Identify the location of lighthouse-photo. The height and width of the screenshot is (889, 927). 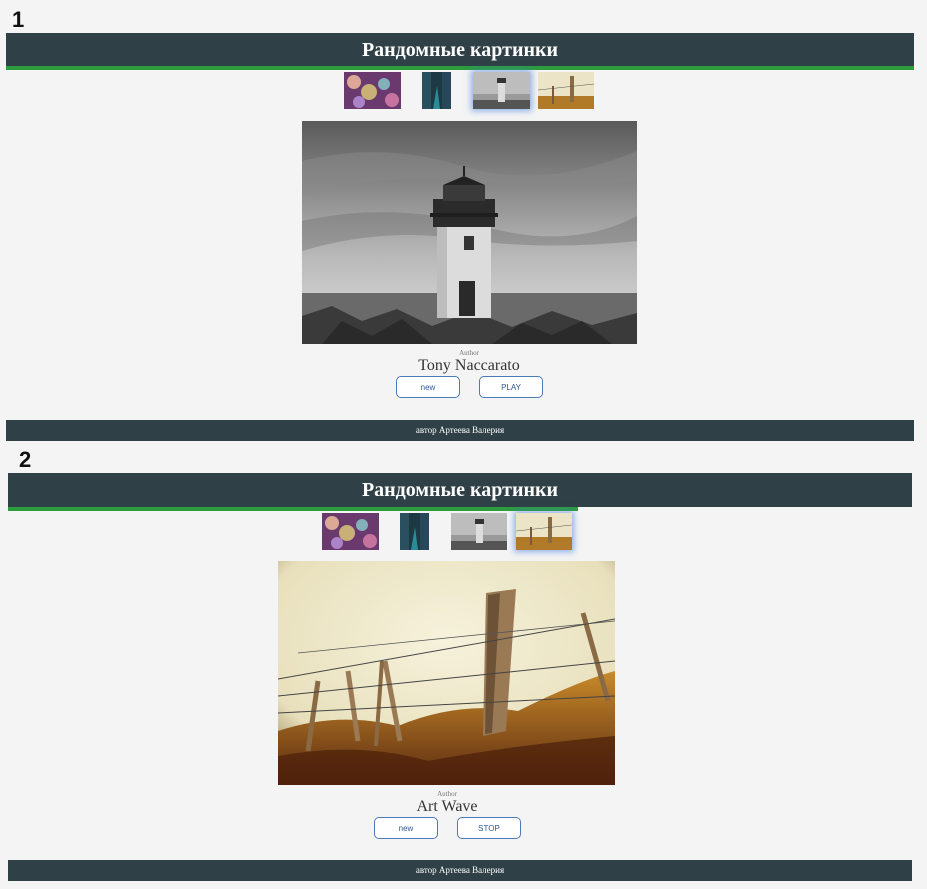
(469, 232).